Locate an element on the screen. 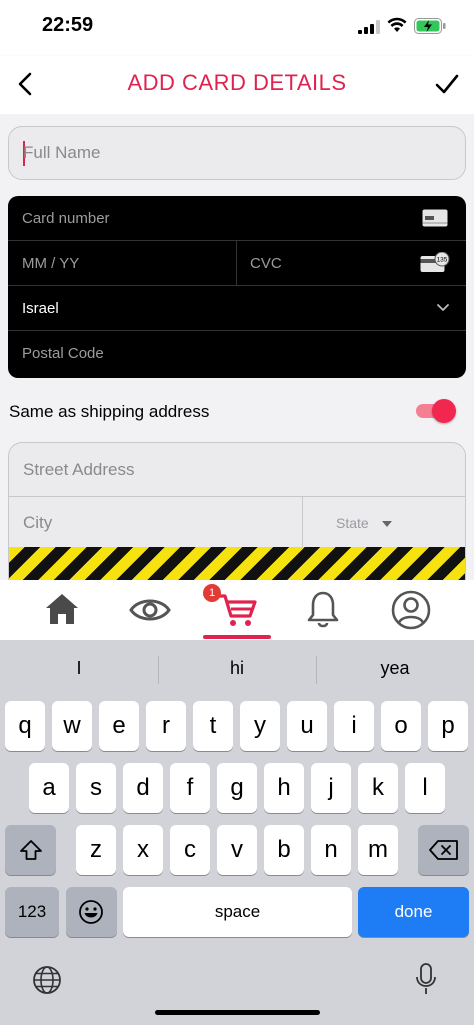 The image size is (474, 1025). chevron-down-icon is located at coordinates (443, 307).